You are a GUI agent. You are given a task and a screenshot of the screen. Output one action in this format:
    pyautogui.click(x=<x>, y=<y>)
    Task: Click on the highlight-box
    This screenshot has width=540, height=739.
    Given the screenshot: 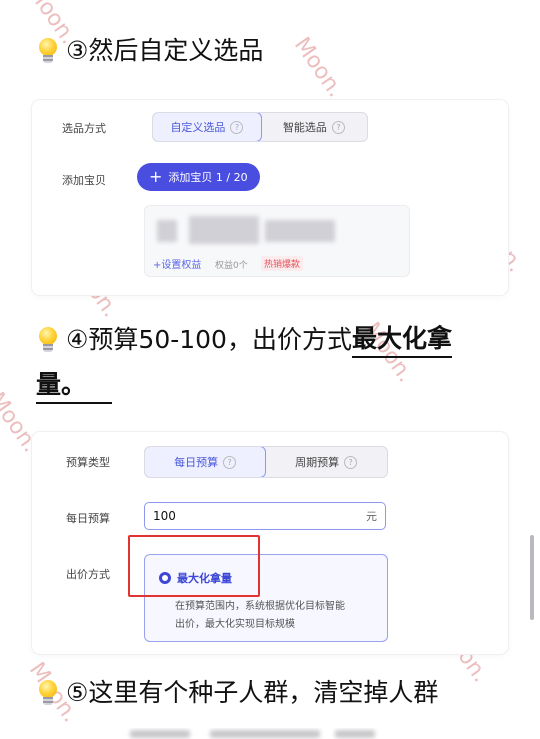 What is the action you would take?
    pyautogui.click(x=194, y=566)
    